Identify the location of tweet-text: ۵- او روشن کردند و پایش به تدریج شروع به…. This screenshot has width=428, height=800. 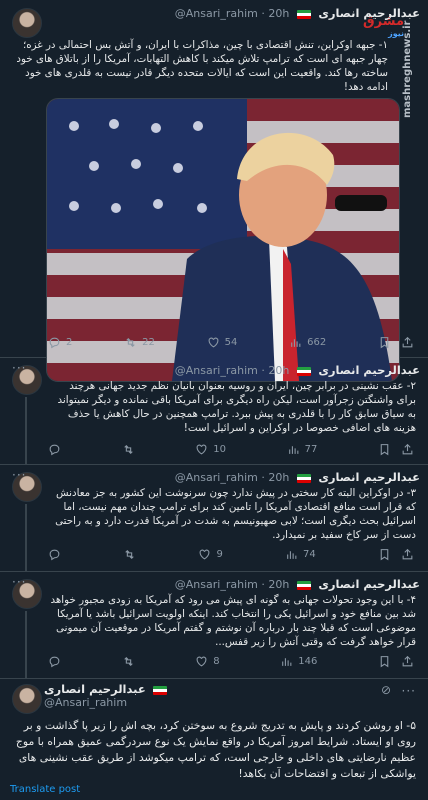
(215, 749).